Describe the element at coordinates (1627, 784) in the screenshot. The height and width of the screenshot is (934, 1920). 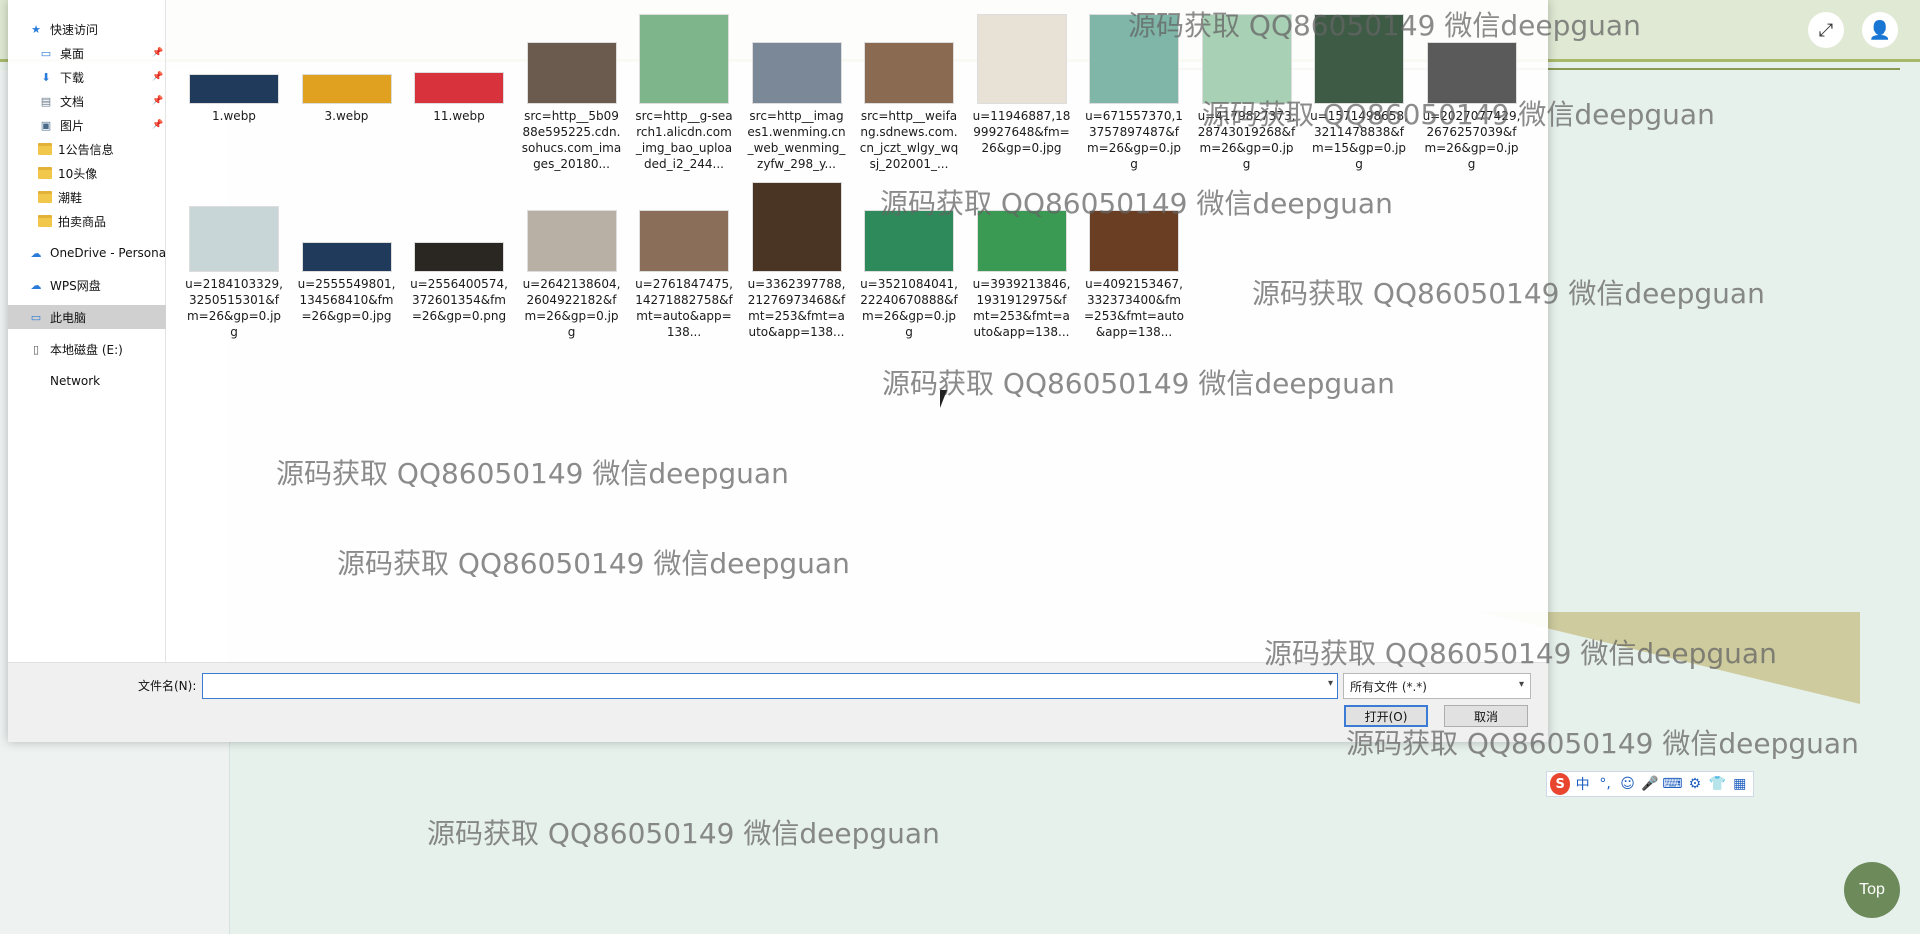
I see `emoji-icon: ☺` at that location.